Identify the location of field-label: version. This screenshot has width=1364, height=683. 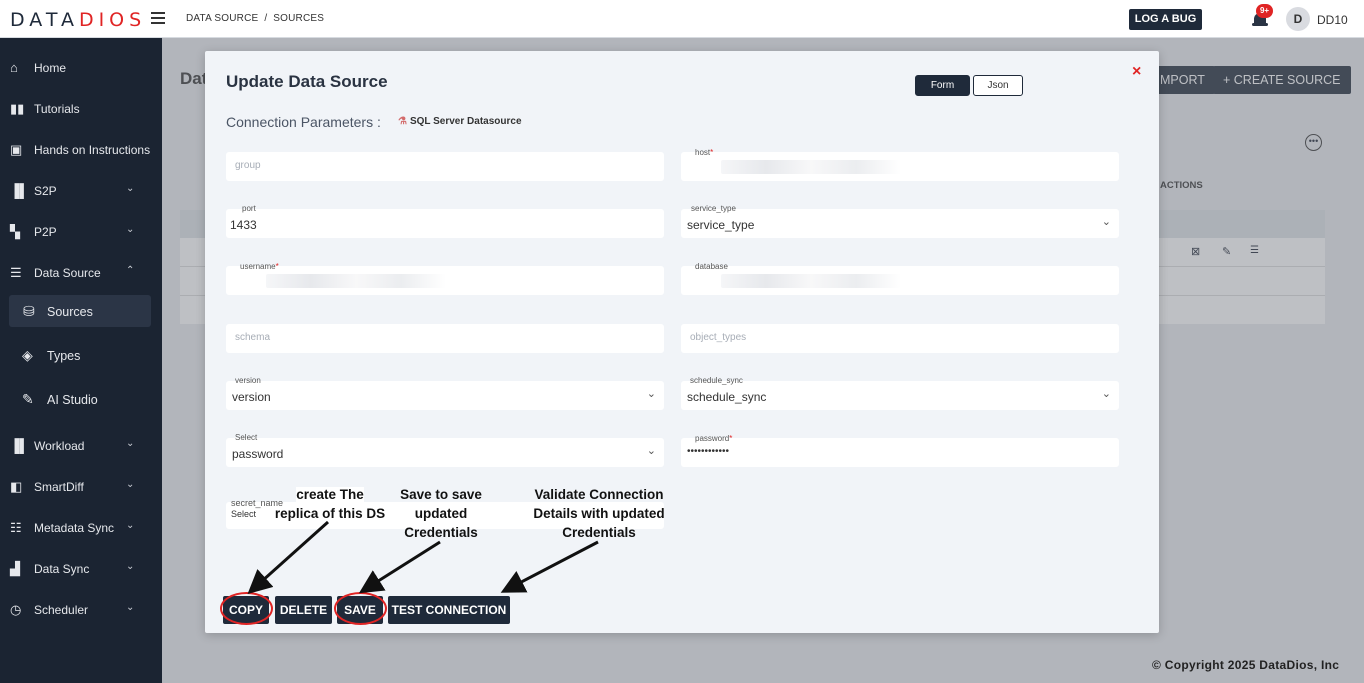
(248, 380).